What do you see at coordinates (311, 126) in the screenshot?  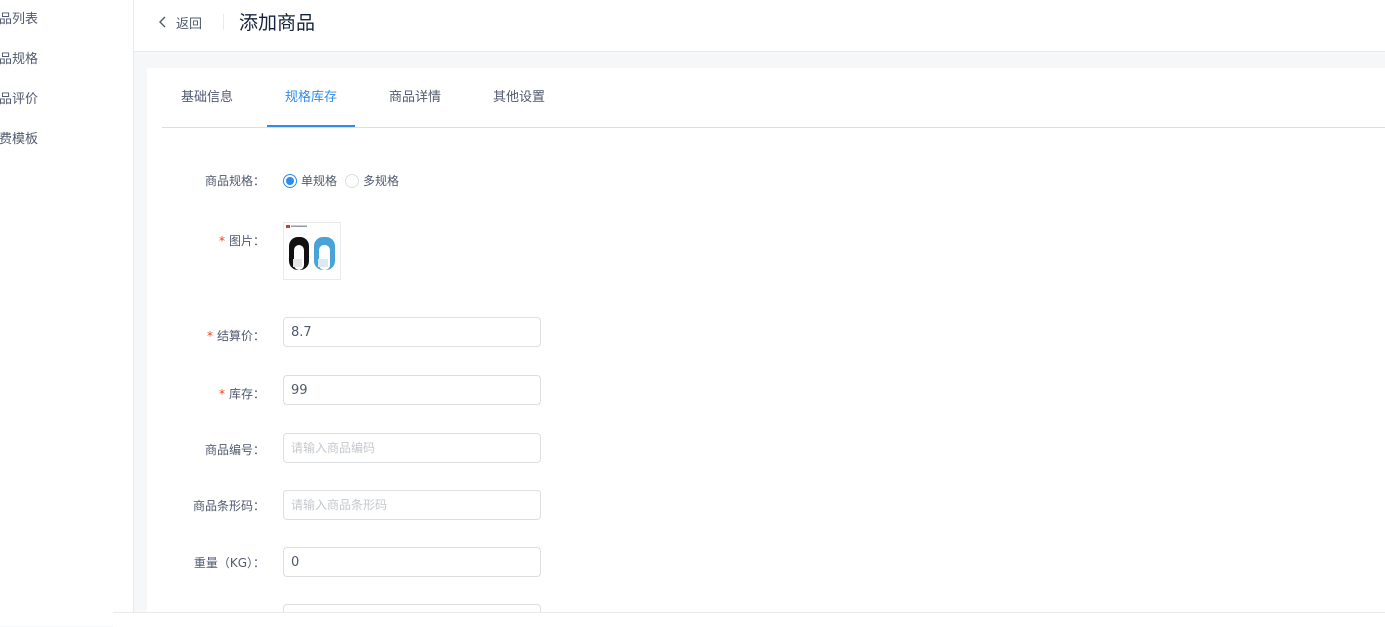 I see `tab-active-indicator` at bounding box center [311, 126].